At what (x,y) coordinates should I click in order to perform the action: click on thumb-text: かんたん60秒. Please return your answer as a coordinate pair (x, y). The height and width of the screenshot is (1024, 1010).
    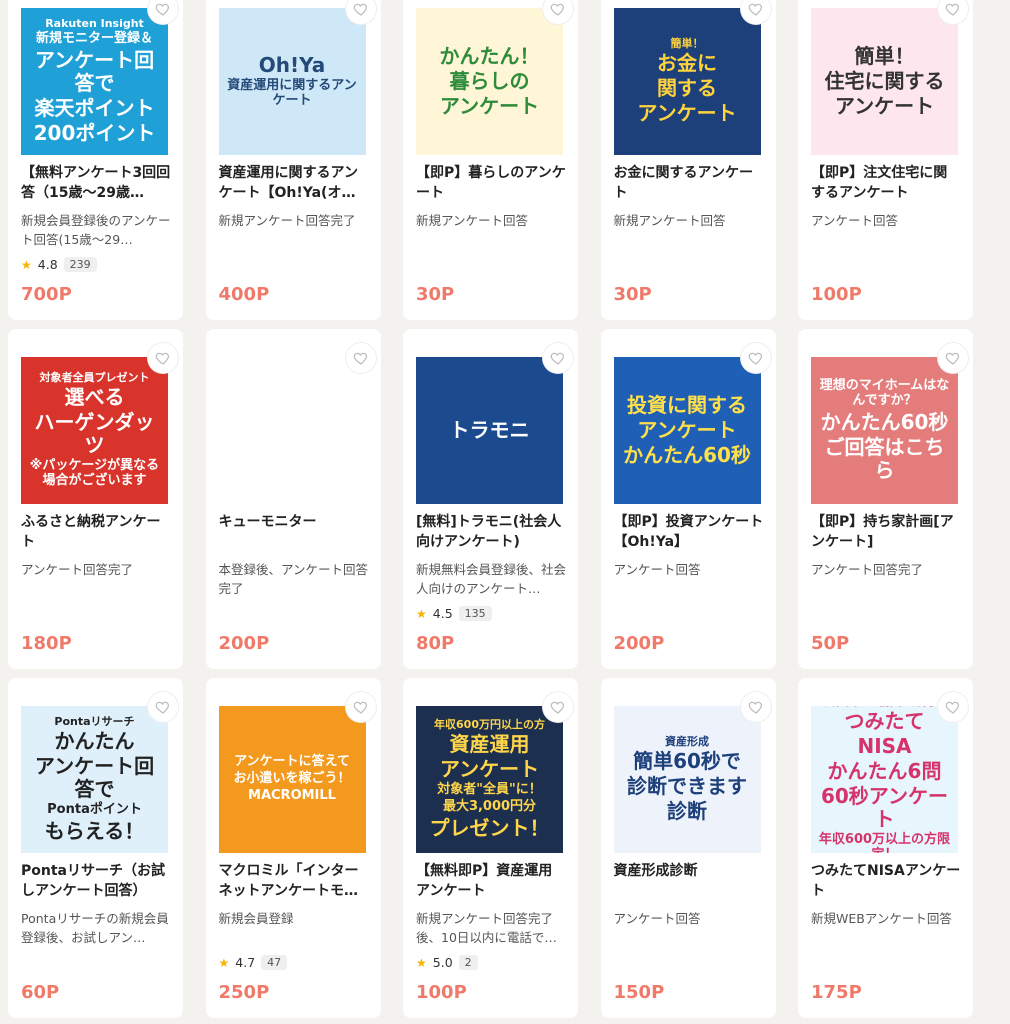
    Looking at the image, I should click on (687, 455).